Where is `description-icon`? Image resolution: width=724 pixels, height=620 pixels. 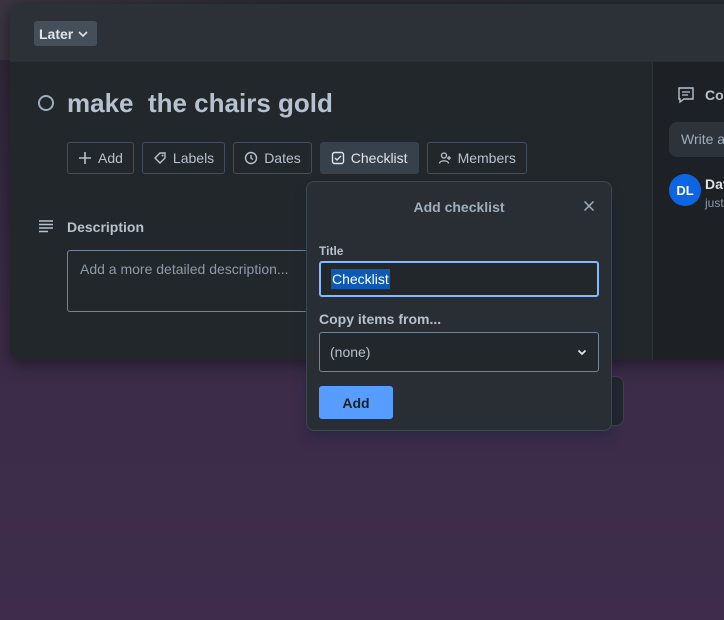 description-icon is located at coordinates (46, 226).